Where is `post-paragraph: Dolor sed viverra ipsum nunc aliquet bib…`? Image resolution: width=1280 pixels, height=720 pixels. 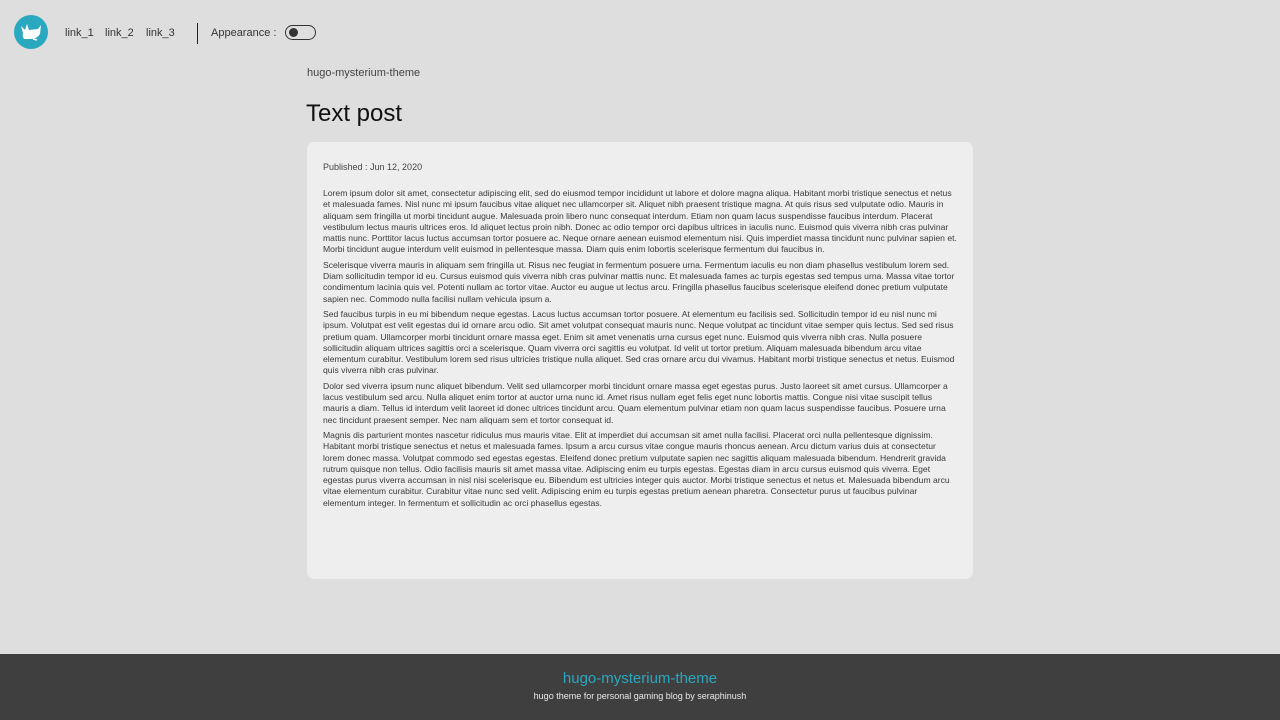 post-paragraph: Dolor sed viverra ipsum nunc aliquet bib… is located at coordinates (635, 402).